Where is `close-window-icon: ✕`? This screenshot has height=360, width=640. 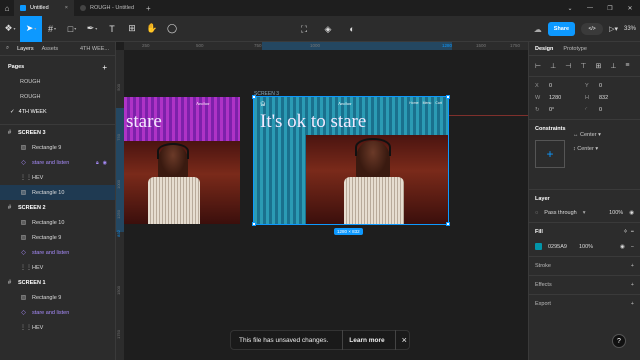 close-window-icon: ✕ is located at coordinates (630, 8).